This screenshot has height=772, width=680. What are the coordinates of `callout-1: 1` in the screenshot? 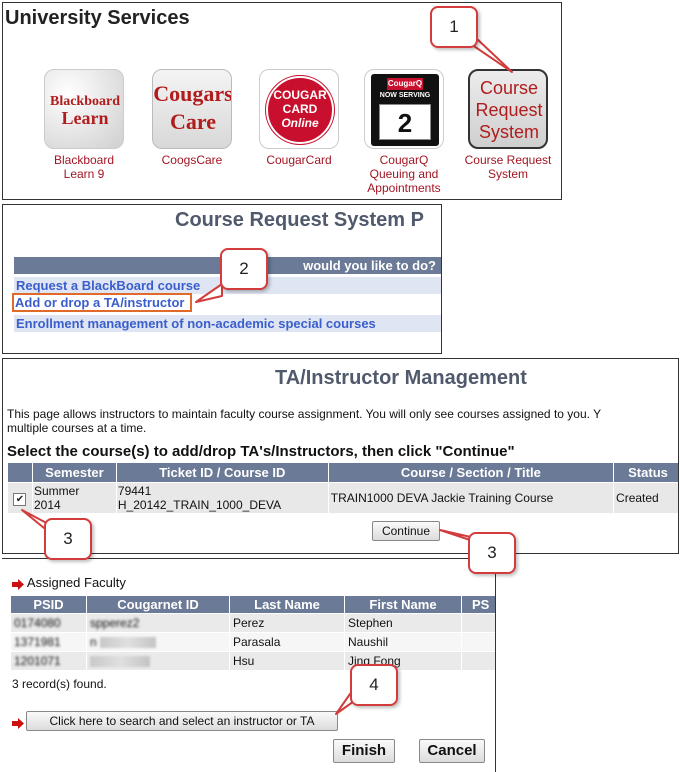 It's located at (454, 27).